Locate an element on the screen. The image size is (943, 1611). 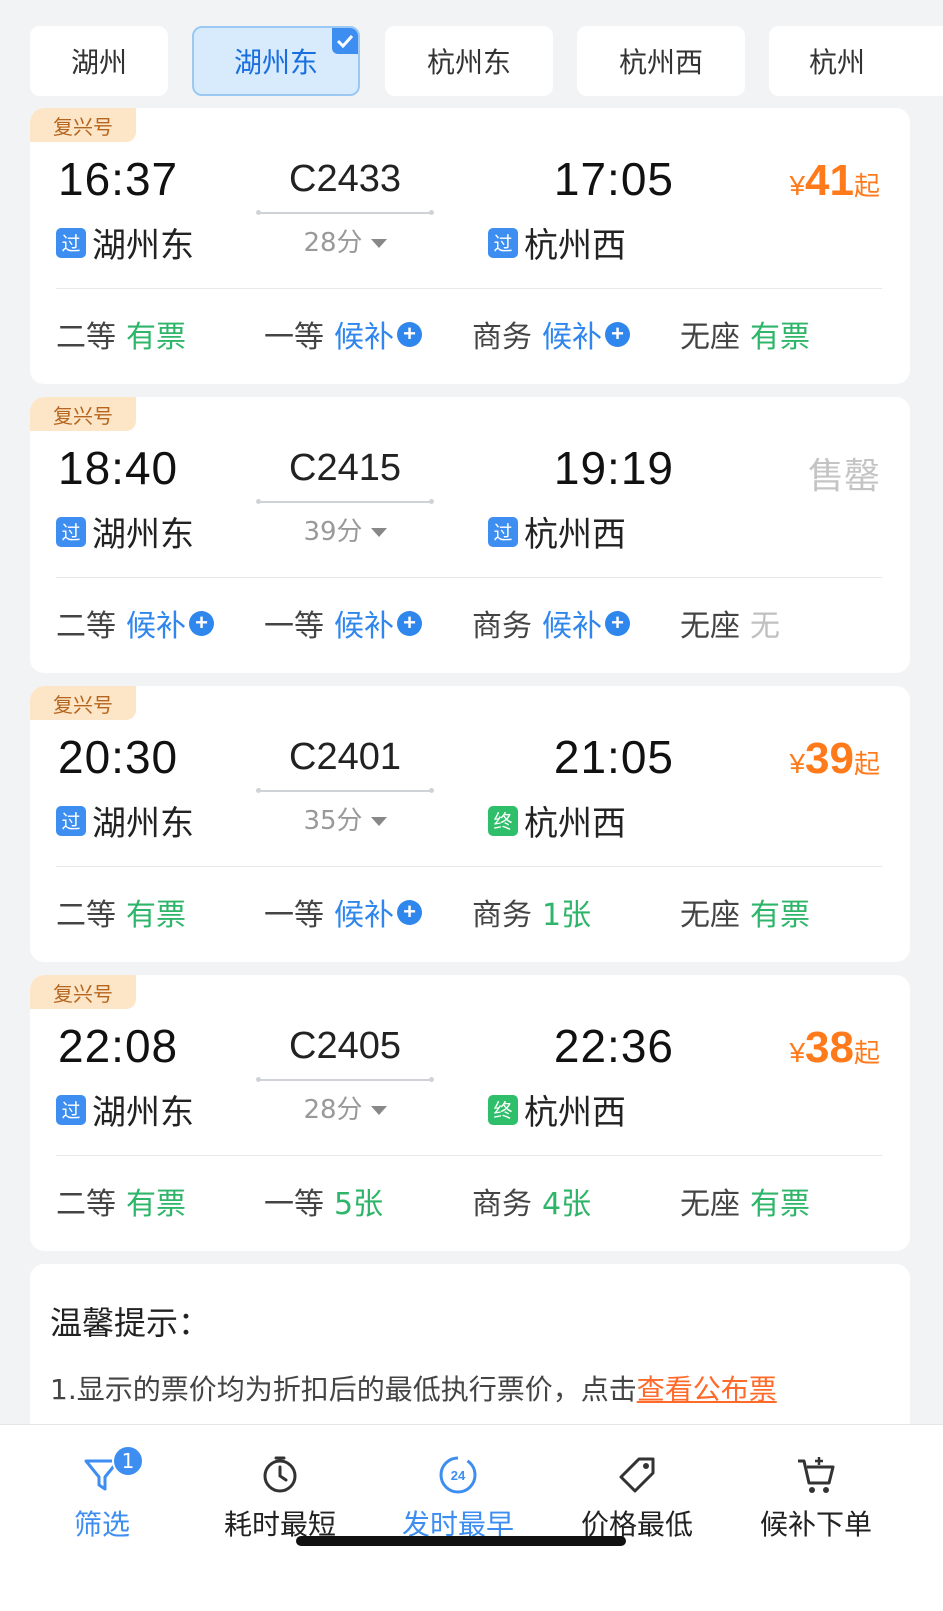
seat-availability: 二等 候补 + 一等 候补 + 商务 候补 + 无座无 is located at coordinates (471, 623).